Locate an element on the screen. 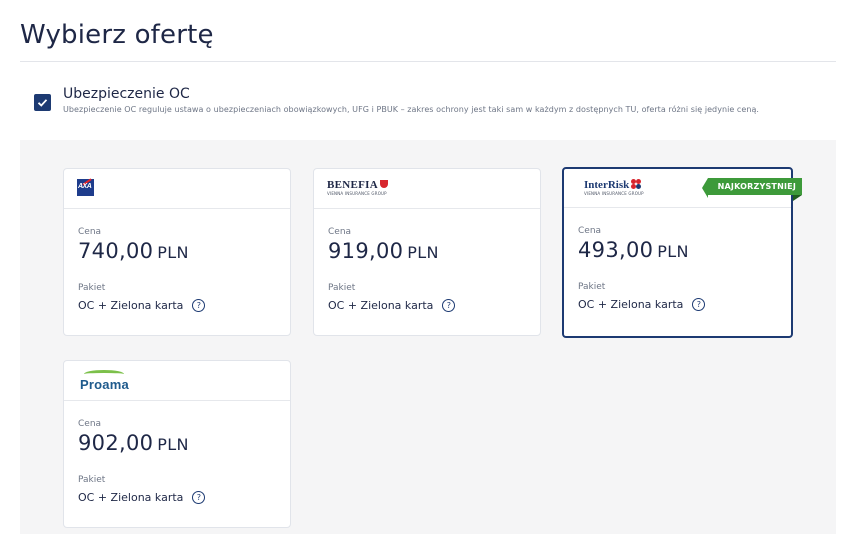 The height and width of the screenshot is (534, 850). insurer-logo-row: Proama is located at coordinates (177, 381).